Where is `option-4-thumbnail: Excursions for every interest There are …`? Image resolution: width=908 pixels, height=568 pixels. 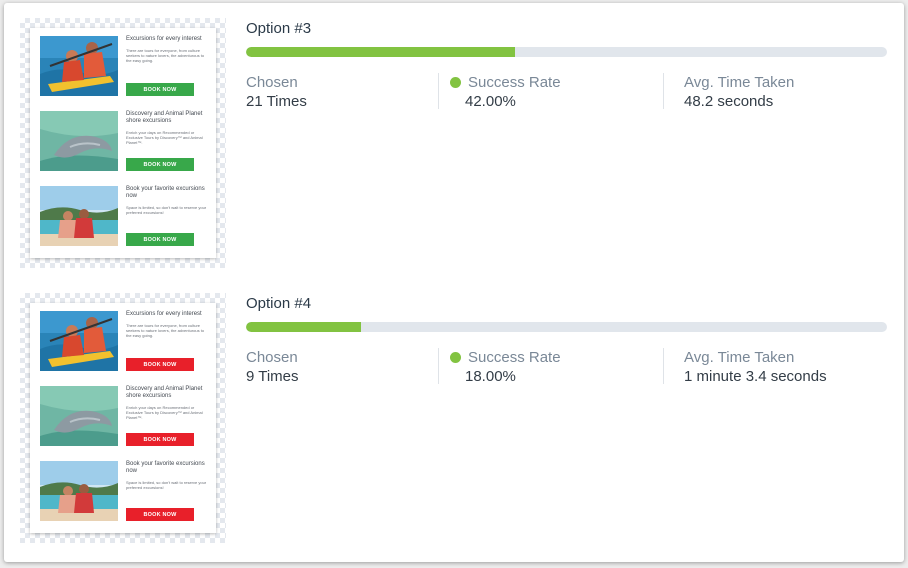
option-4-thumbnail: Excursions for every interest There are … is located at coordinates (123, 418).